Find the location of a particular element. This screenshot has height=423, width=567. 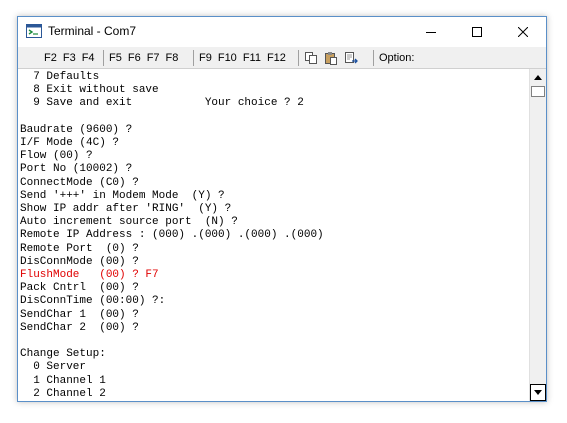

terminal-line: Baudrate (9600) ? is located at coordinates (76, 129).